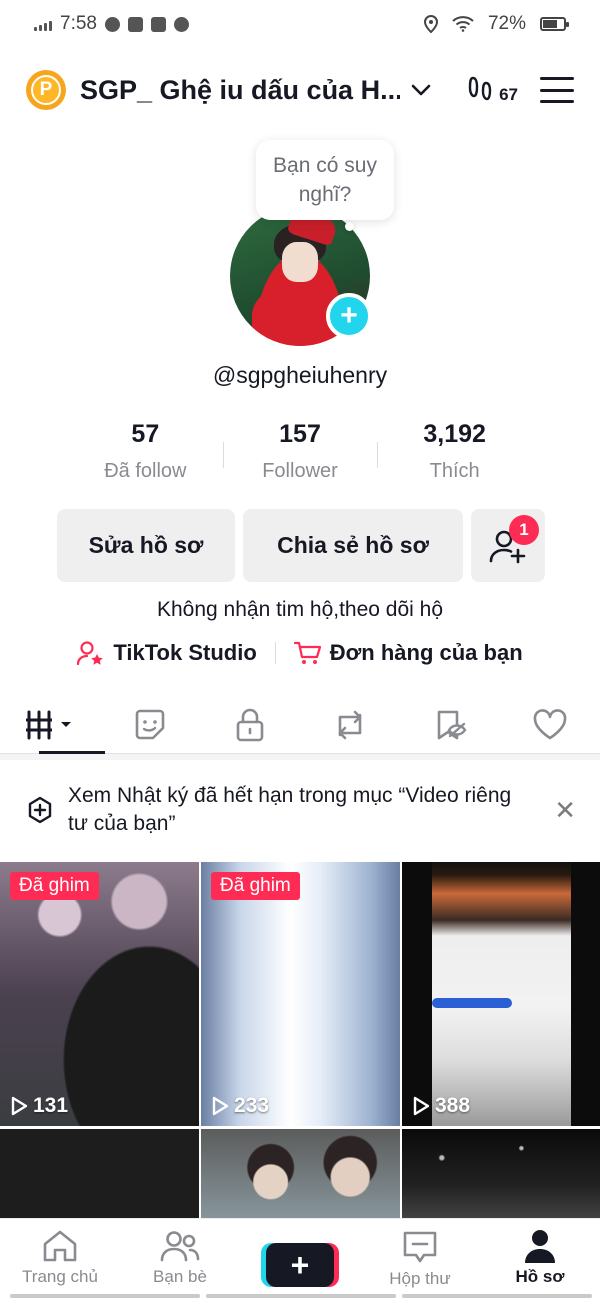 This screenshot has width=600, height=1300. Describe the element at coordinates (426, 652) in the screenshot. I see `orders-label: Đơn hàng của bạn` at that location.